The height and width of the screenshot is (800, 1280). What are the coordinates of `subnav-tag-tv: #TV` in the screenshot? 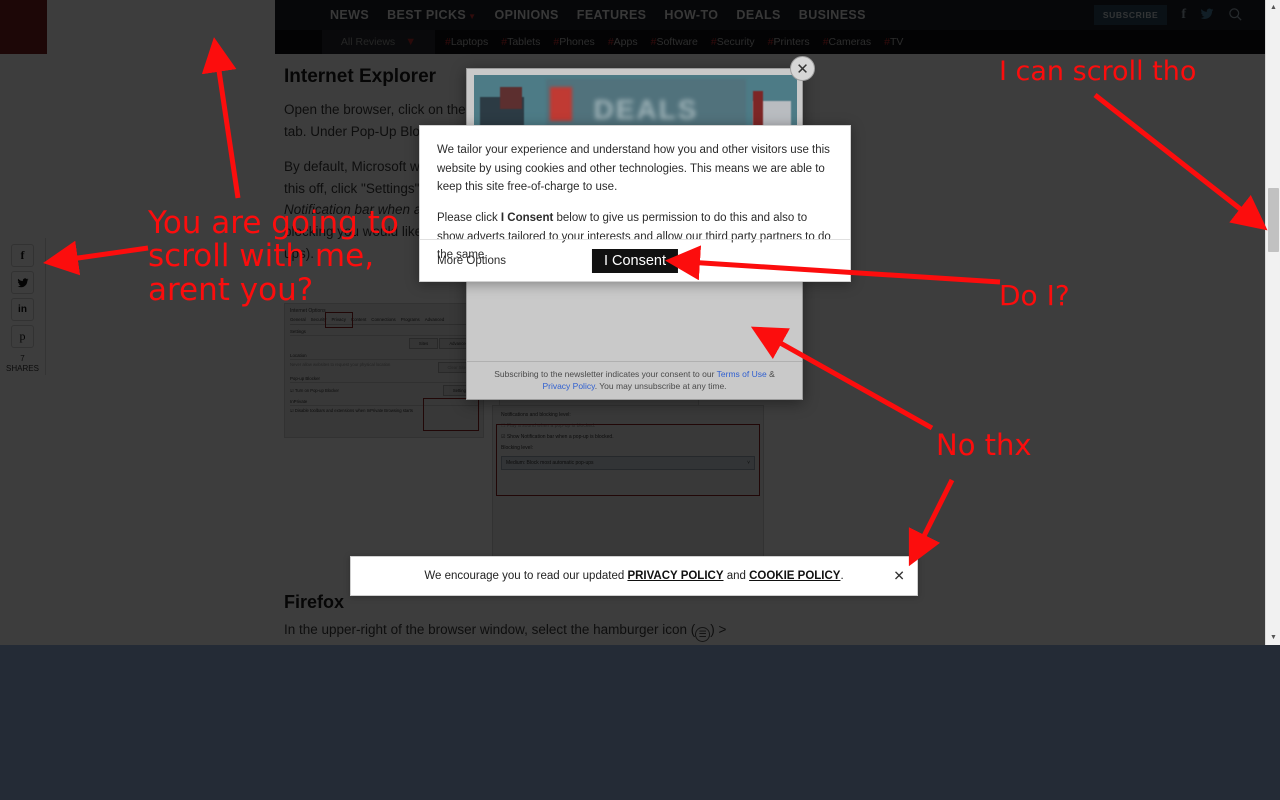 It's located at (893, 42).